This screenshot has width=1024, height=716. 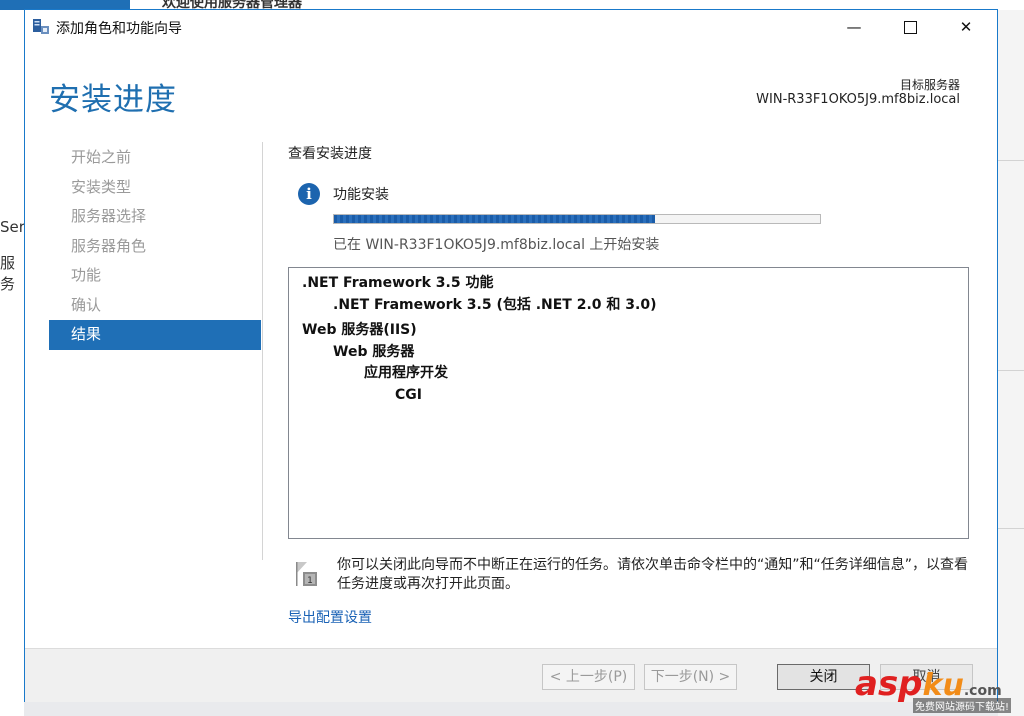 What do you see at coordinates (982, 691) in the screenshot?
I see `watermark-com: .com` at bounding box center [982, 691].